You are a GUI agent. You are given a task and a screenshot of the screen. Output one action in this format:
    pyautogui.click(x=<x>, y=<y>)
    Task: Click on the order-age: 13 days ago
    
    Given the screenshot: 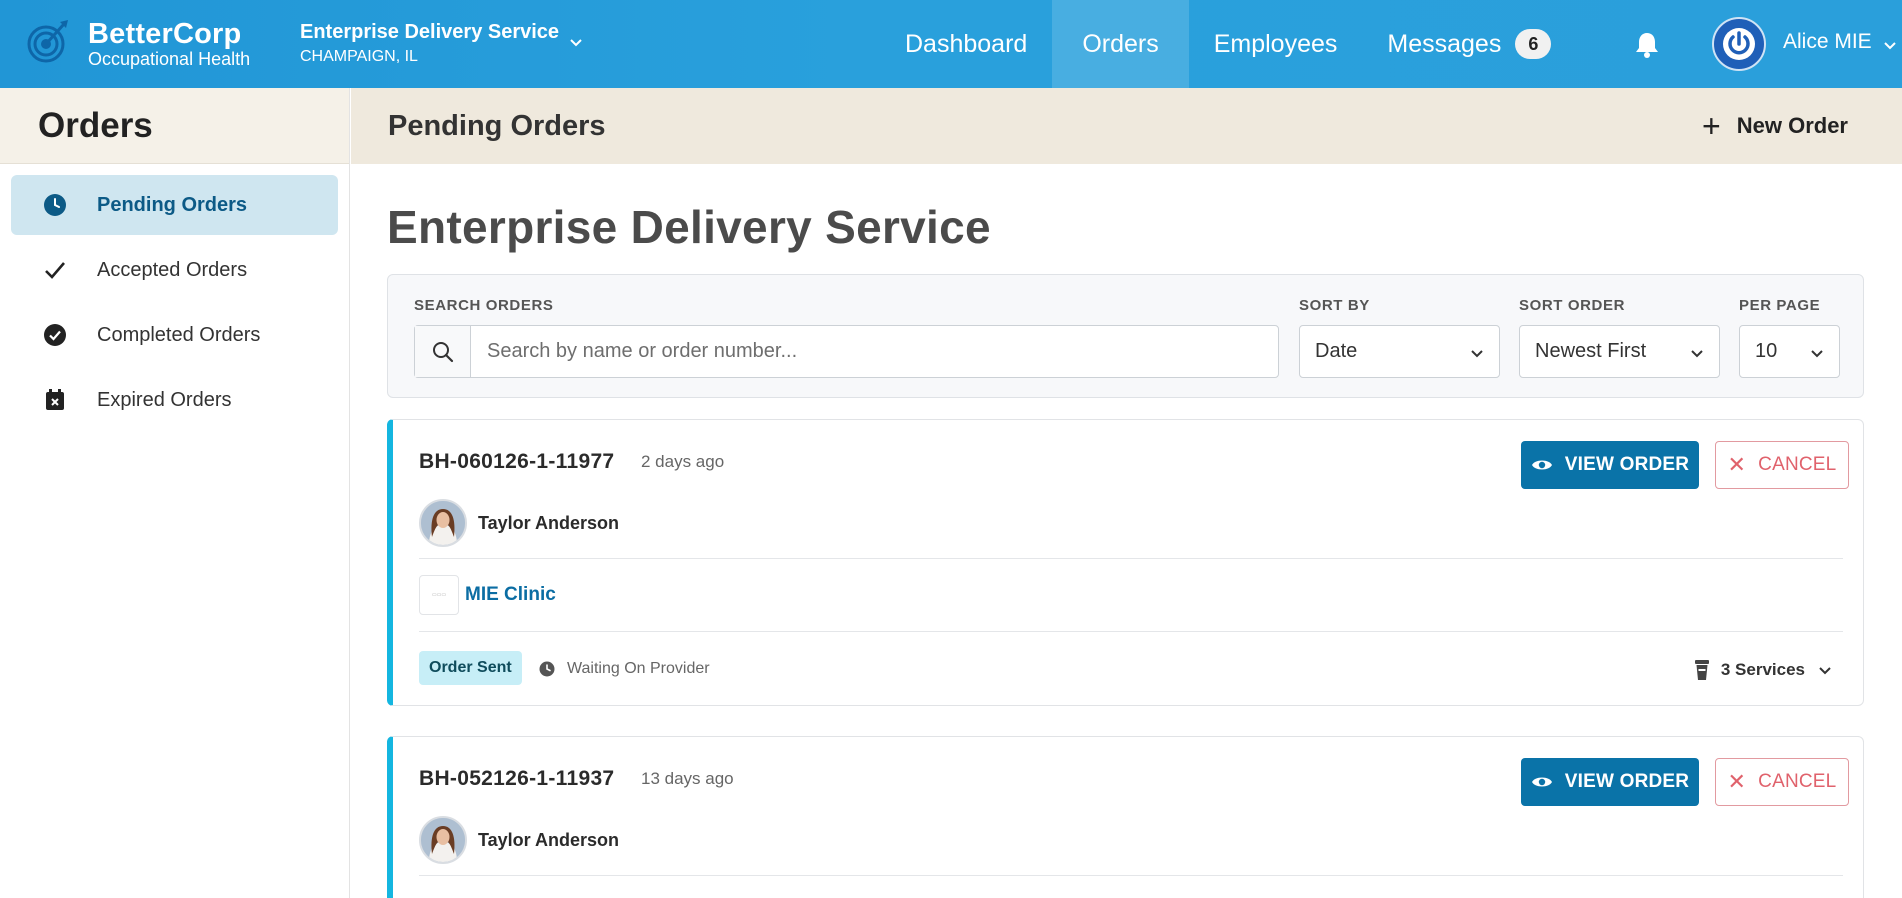 What is the action you would take?
    pyautogui.click(x=687, y=778)
    